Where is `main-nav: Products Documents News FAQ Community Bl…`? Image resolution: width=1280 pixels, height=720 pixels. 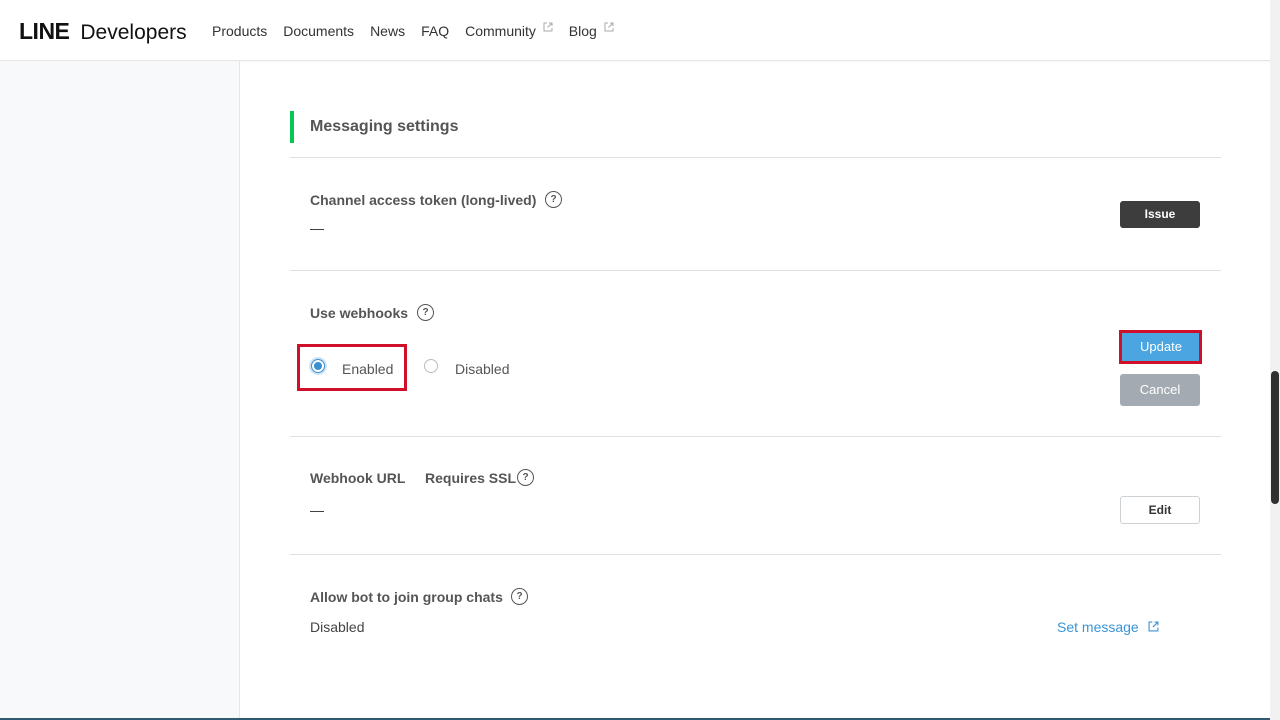
main-nav: Products Documents News FAQ Community Bl… is located at coordinates (421, 30).